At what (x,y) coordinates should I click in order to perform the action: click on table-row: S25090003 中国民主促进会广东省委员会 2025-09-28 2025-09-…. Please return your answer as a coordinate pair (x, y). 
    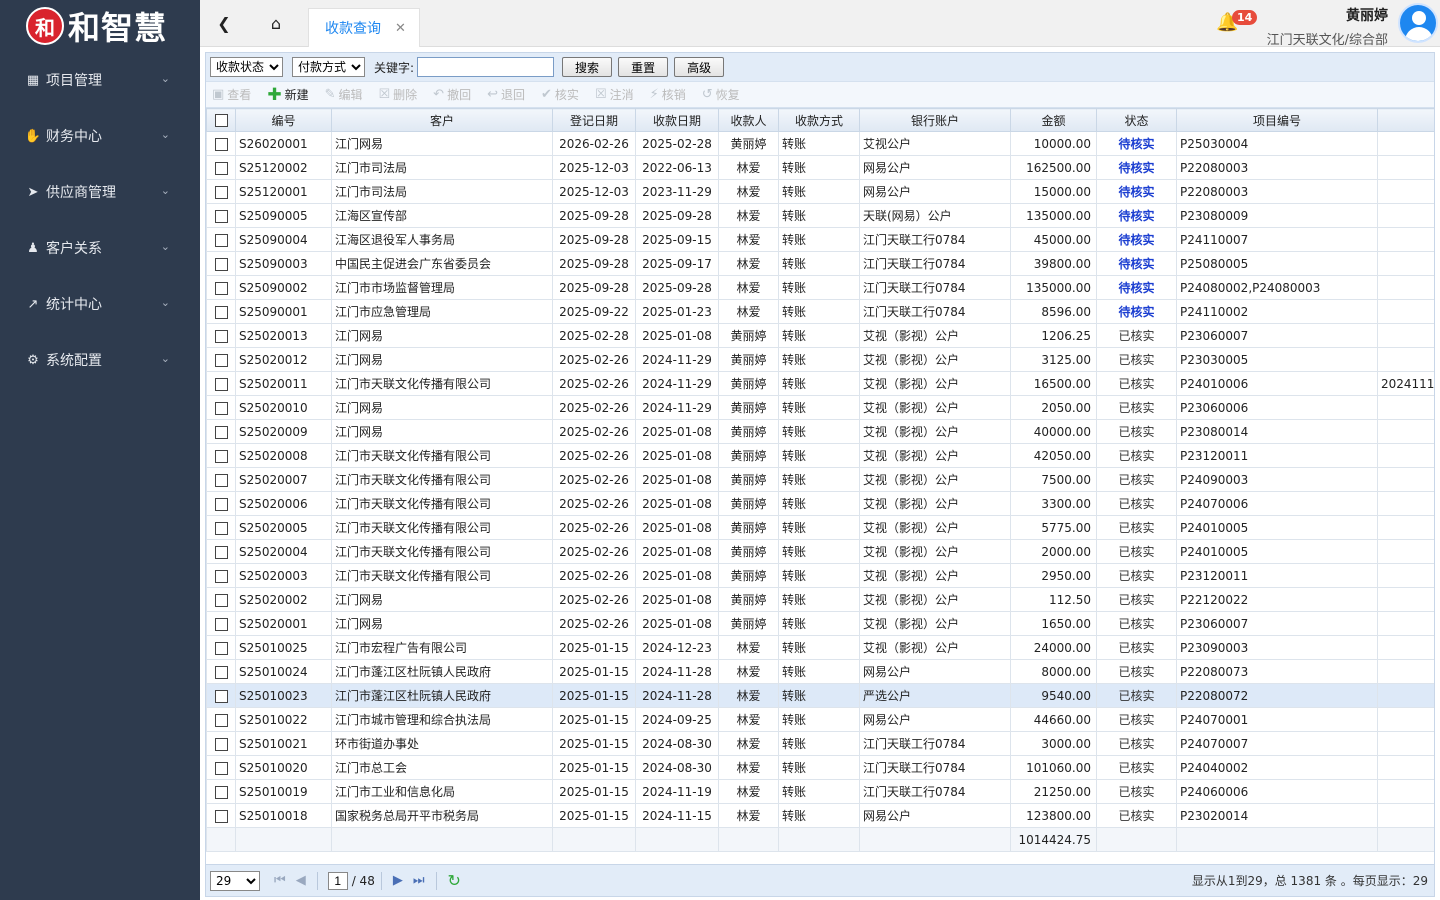
    Looking at the image, I should click on (820, 263).